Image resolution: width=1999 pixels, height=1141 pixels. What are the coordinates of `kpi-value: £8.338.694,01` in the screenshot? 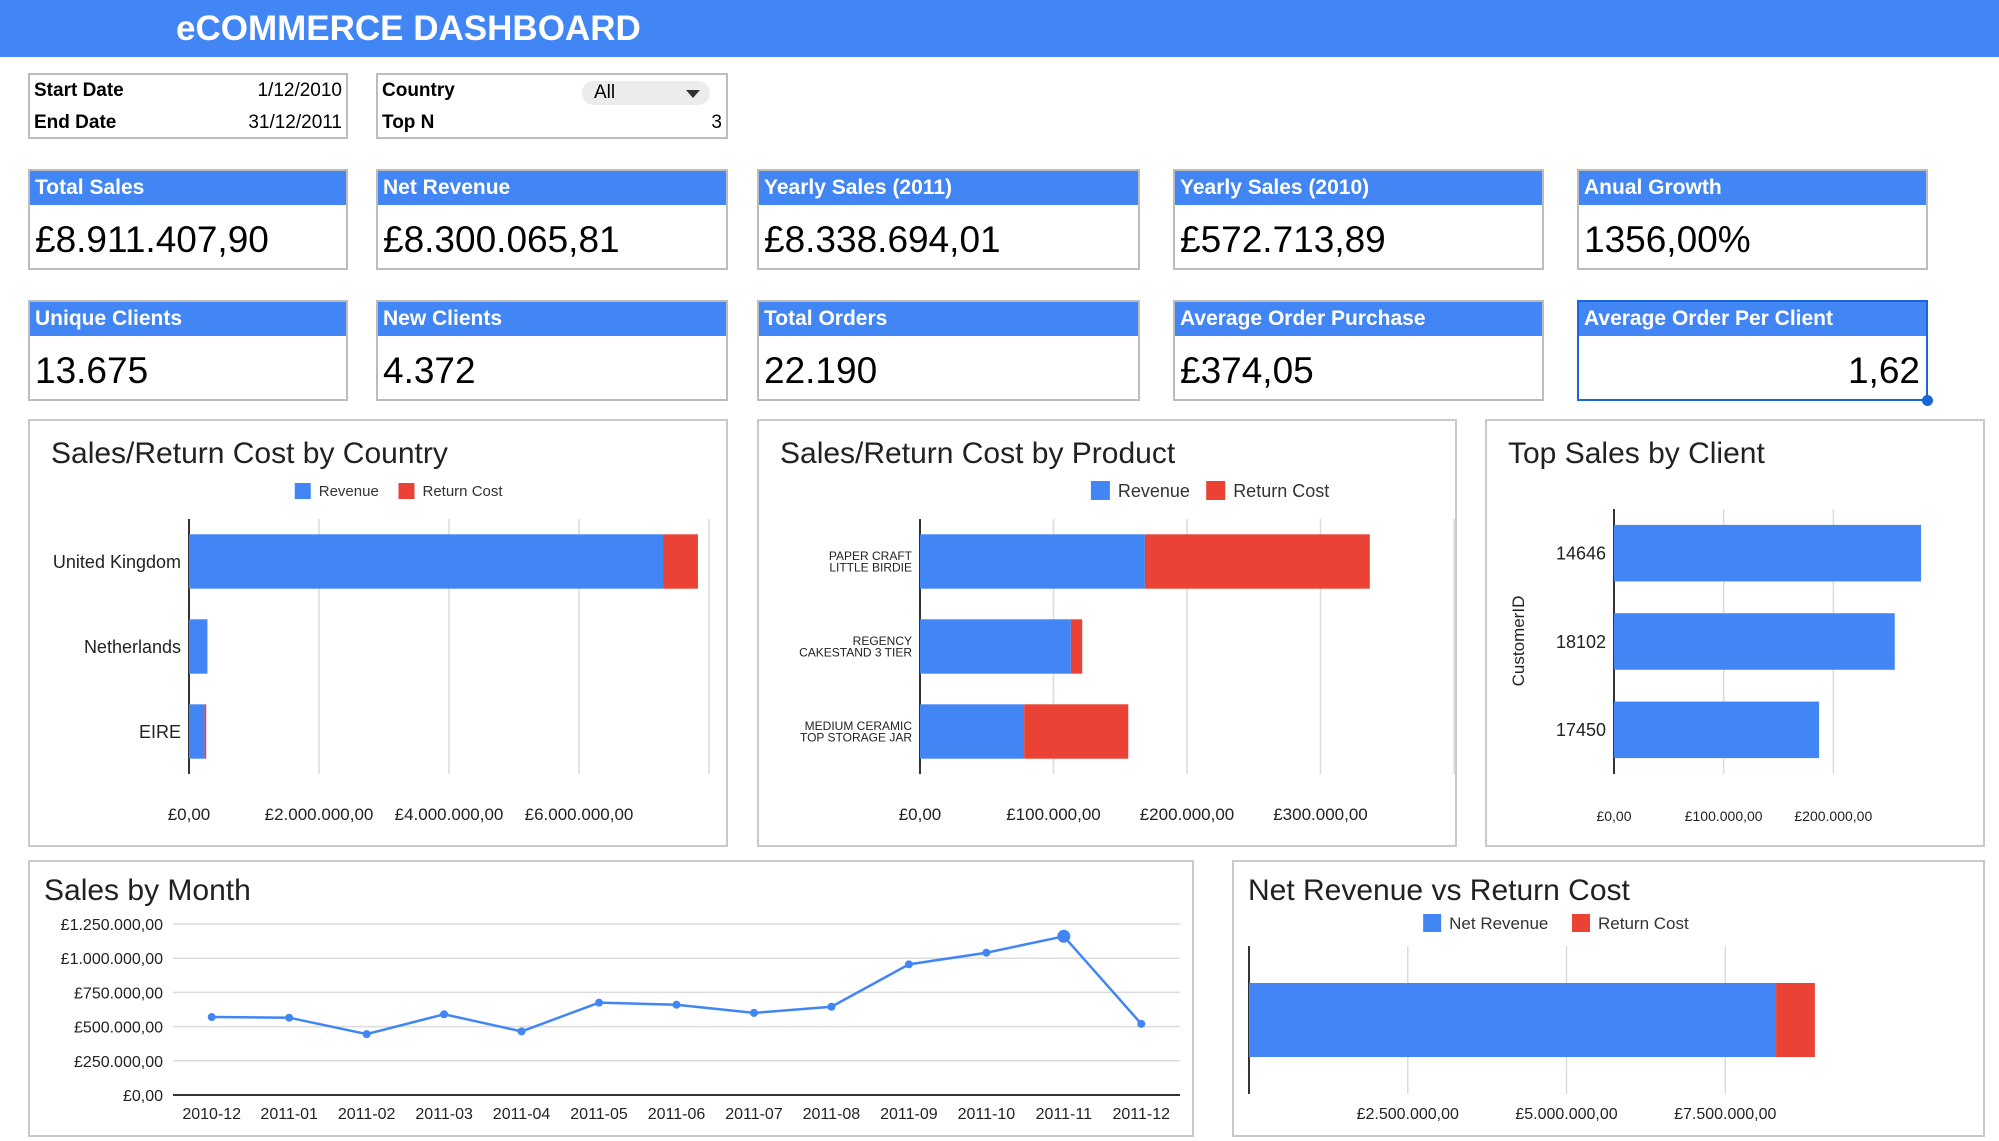 It's located at (882, 239).